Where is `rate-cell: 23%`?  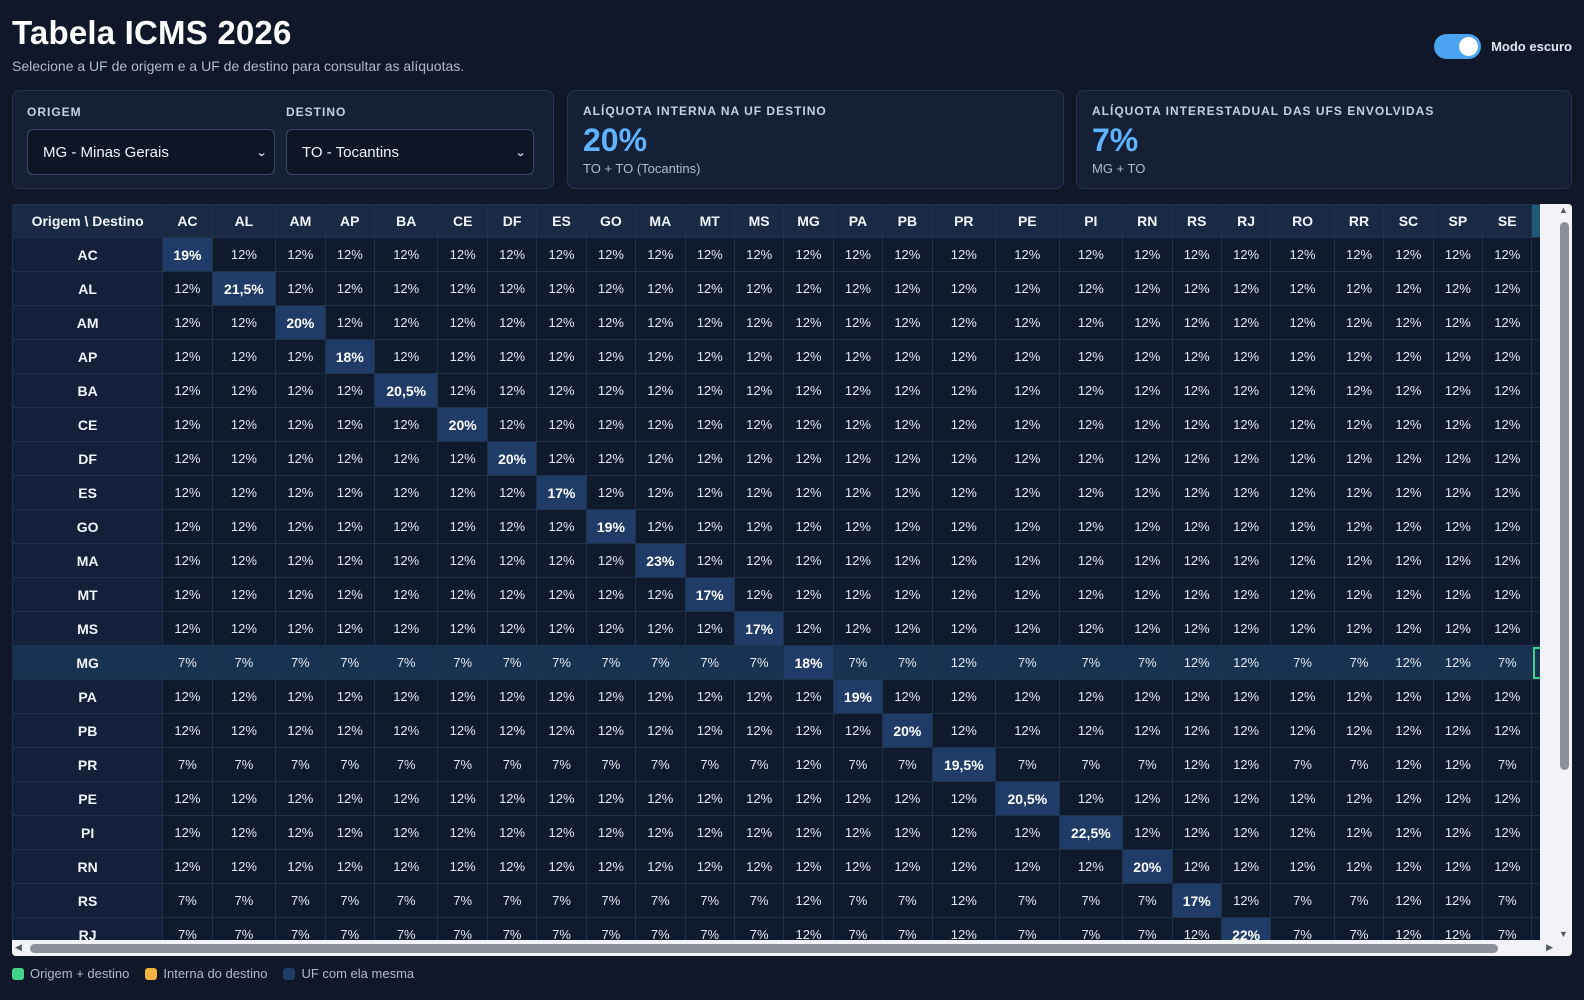 rate-cell: 23% is located at coordinates (660, 560).